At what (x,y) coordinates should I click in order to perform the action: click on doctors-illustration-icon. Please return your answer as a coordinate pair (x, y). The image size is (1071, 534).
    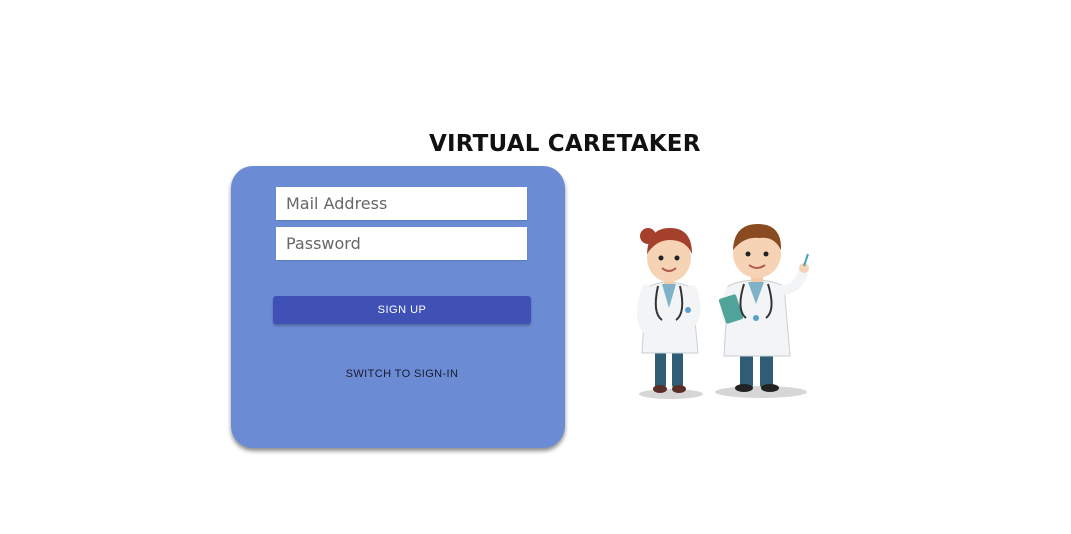
    Looking at the image, I should click on (723, 311).